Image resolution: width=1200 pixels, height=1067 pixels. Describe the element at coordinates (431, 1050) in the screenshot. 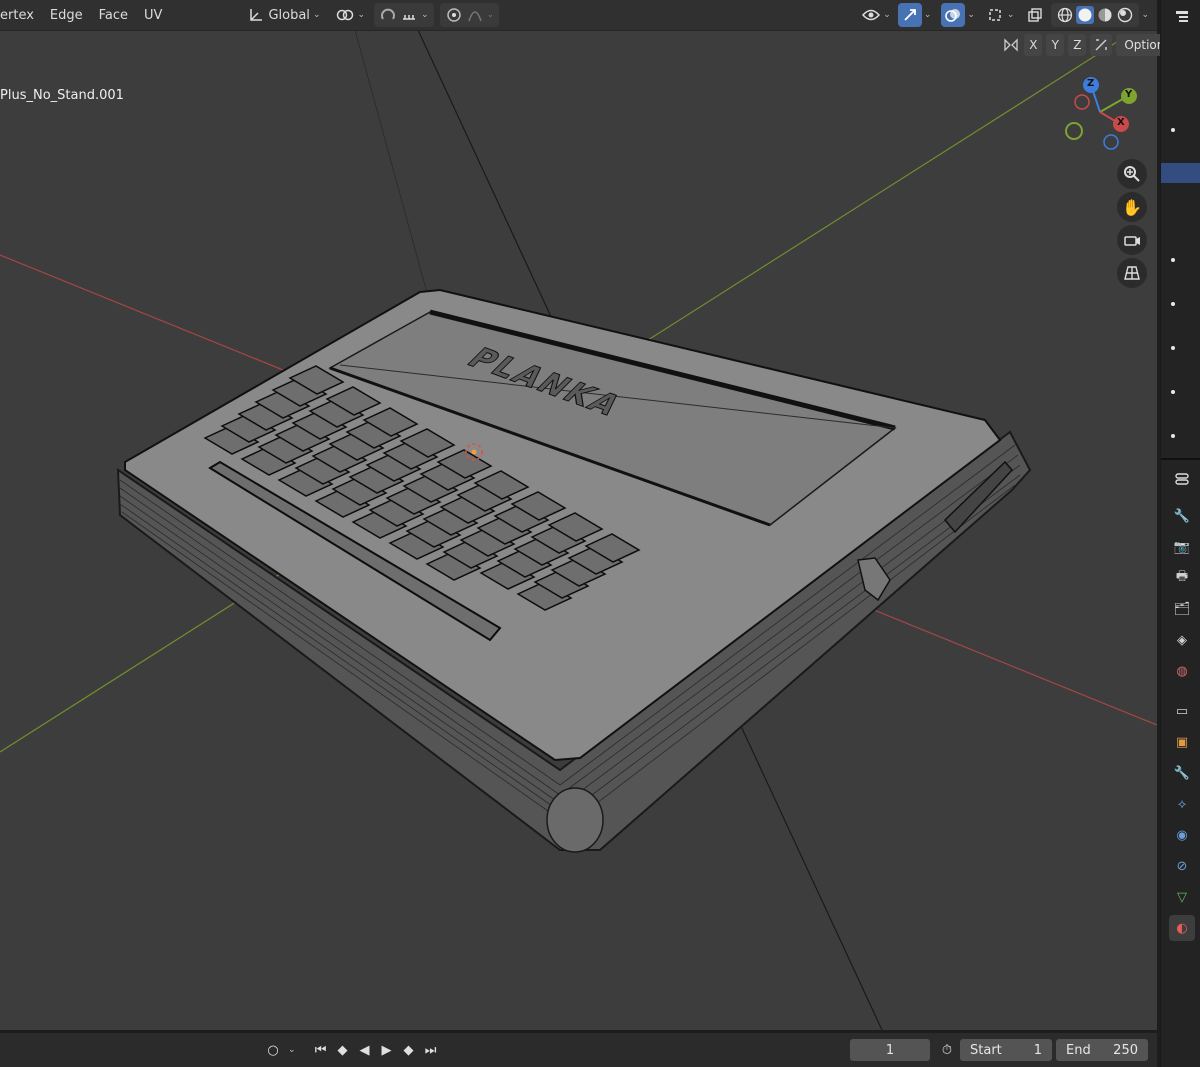

I see `jump-end-icon: ⏭` at that location.